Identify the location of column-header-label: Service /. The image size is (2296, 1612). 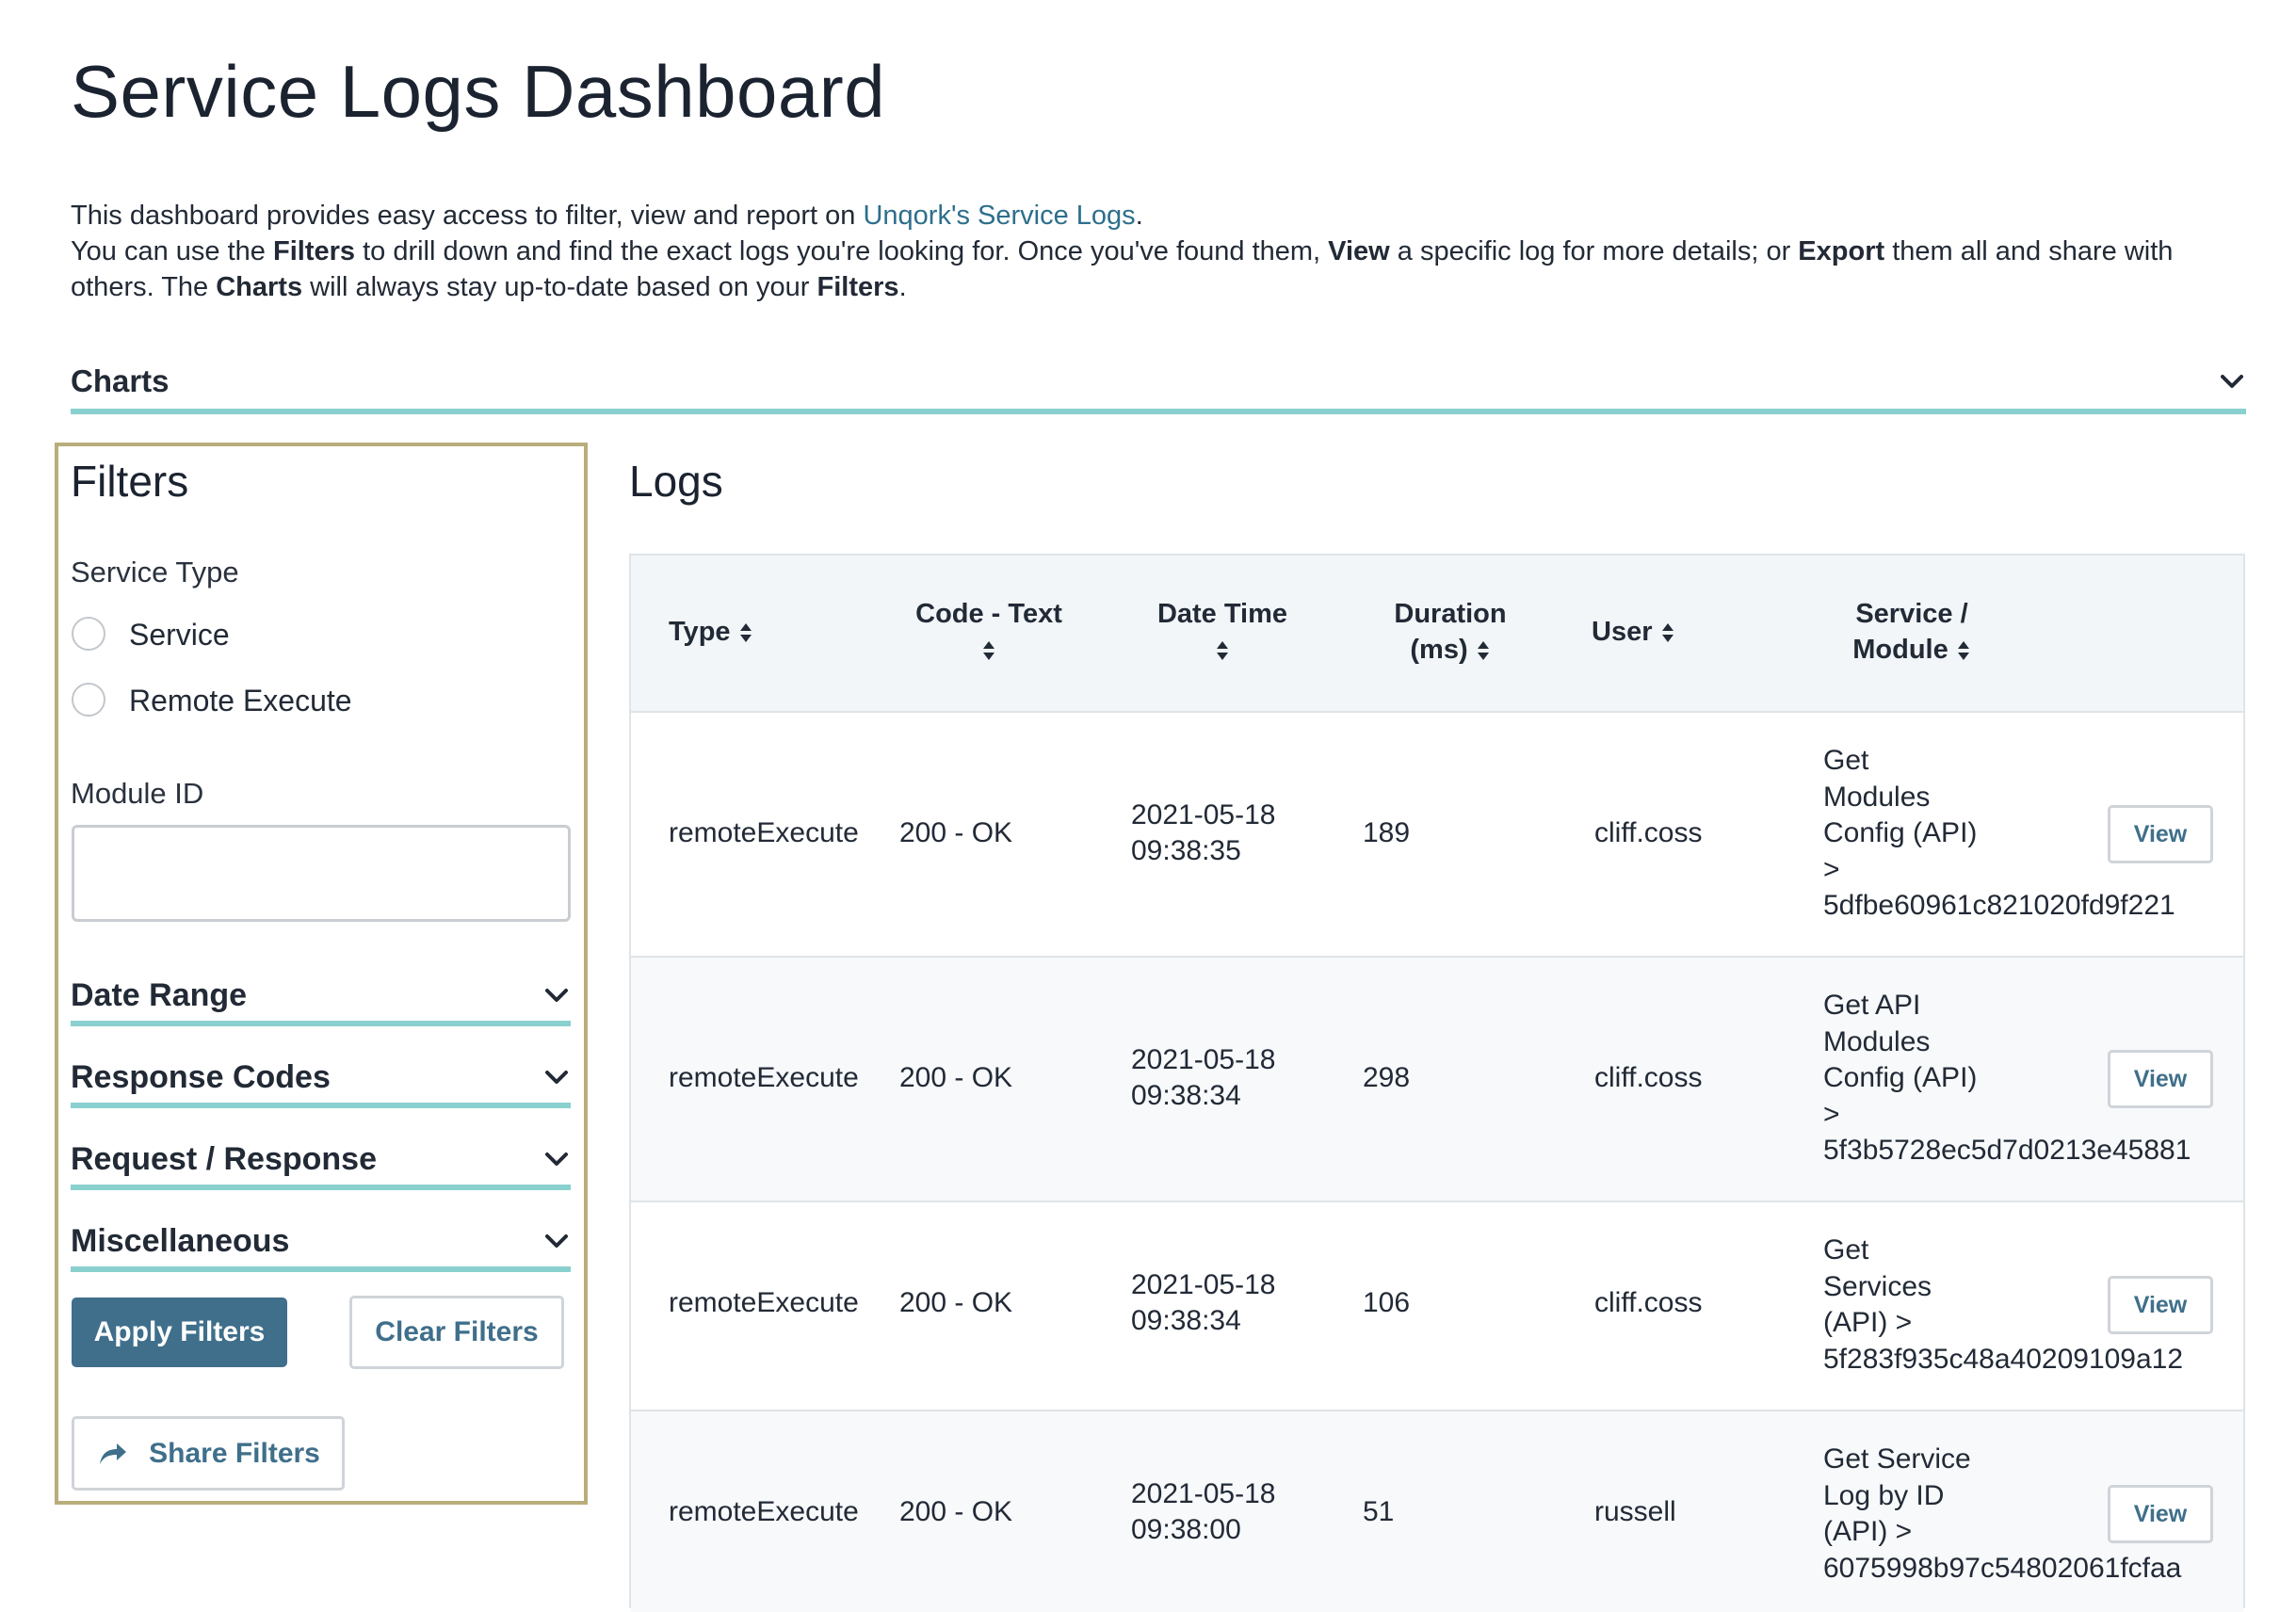
(1911, 614).